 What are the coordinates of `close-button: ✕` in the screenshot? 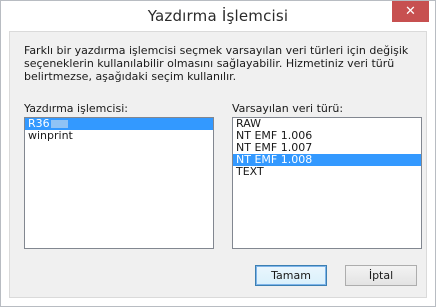 It's located at (410, 11).